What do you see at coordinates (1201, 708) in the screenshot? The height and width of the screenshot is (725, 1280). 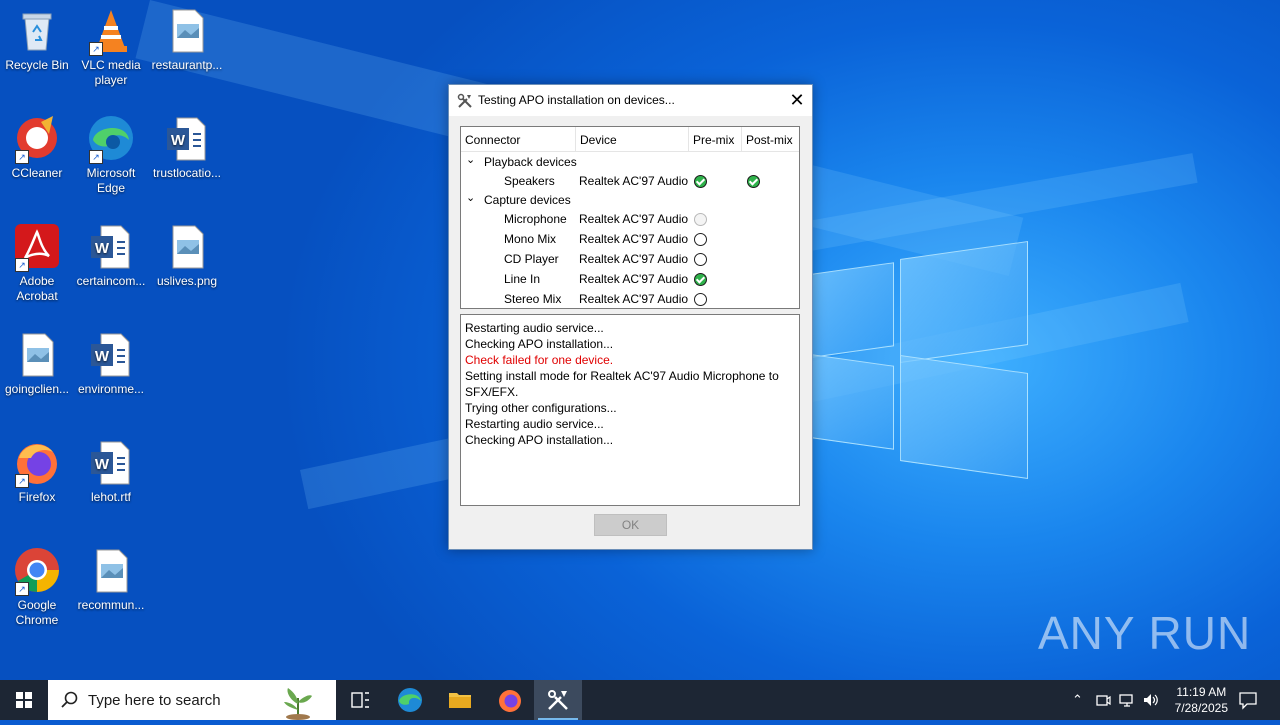 I see `clock-date: 7/28/2025` at bounding box center [1201, 708].